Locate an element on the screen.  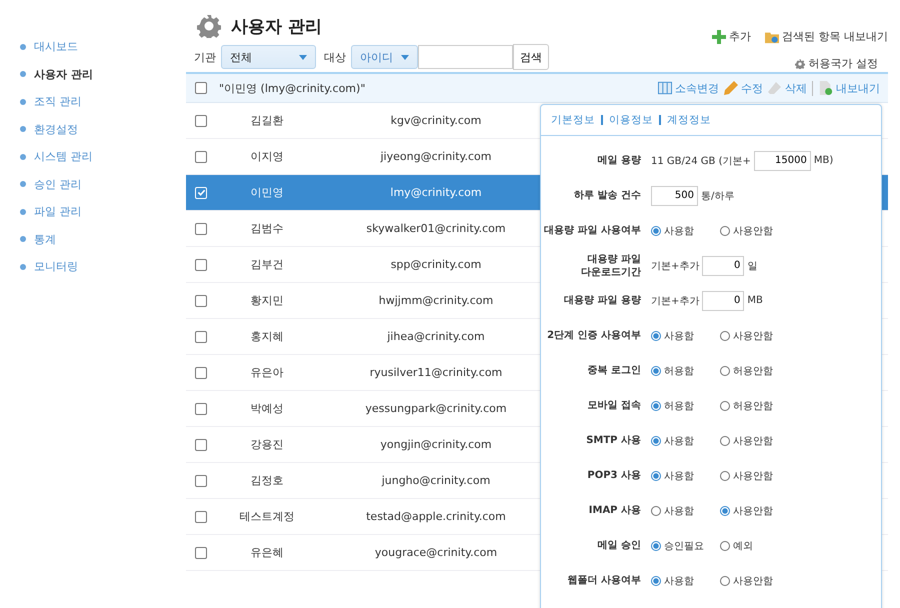
table-cell-text: spp@crinity.com is located at coordinates (436, 264).